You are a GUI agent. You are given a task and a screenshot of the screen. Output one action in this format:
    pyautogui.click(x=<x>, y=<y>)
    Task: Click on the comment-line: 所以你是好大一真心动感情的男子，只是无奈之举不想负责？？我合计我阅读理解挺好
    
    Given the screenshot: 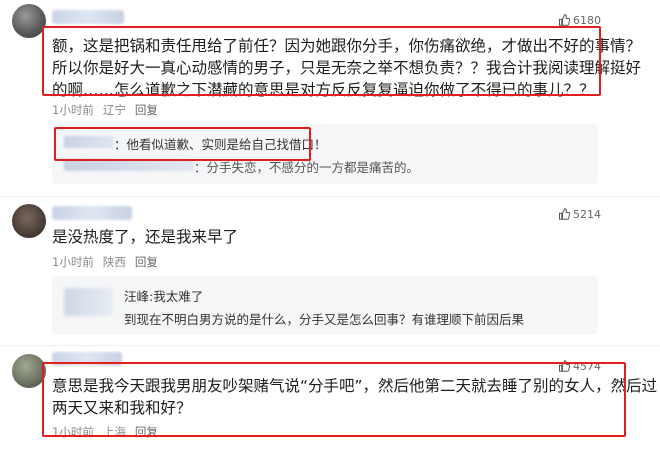 What is the action you would take?
    pyautogui.click(x=347, y=68)
    